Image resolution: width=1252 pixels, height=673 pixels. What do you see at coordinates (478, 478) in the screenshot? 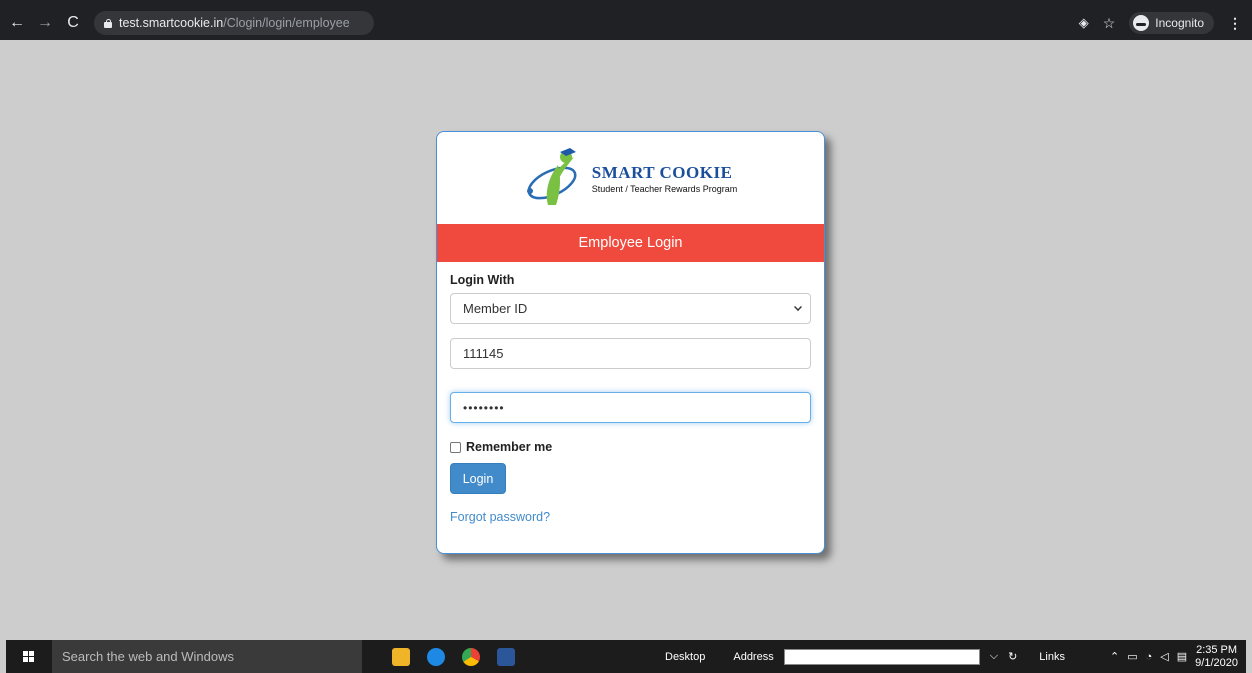
I see `login-button: Login` at bounding box center [478, 478].